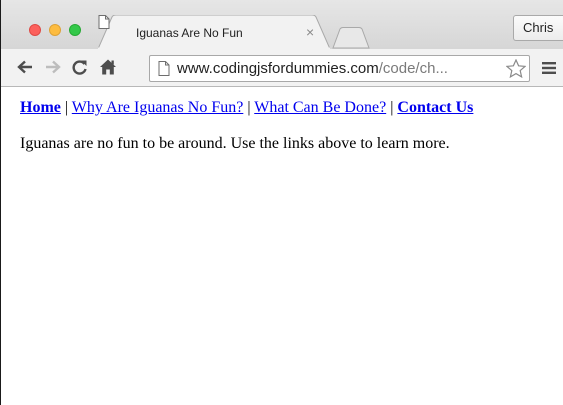  I want to click on tab-strip: Iguanas Are No Fun × Chris, so click(282, 24).